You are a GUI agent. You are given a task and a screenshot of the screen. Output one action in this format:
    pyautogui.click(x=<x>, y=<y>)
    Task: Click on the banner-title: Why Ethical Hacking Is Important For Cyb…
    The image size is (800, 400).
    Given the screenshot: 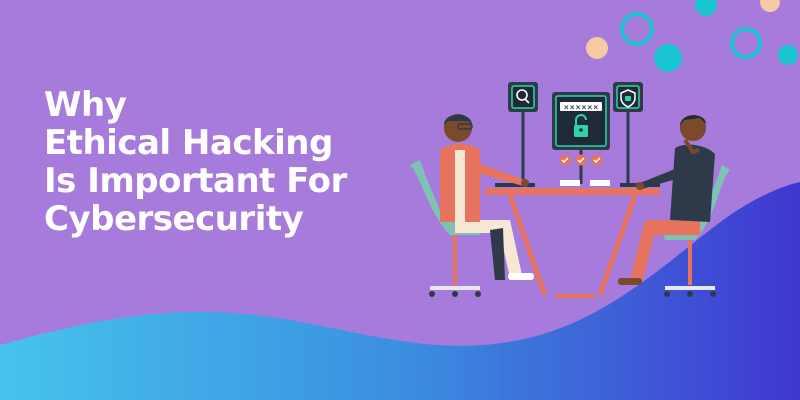 What is the action you would take?
    pyautogui.click(x=195, y=162)
    